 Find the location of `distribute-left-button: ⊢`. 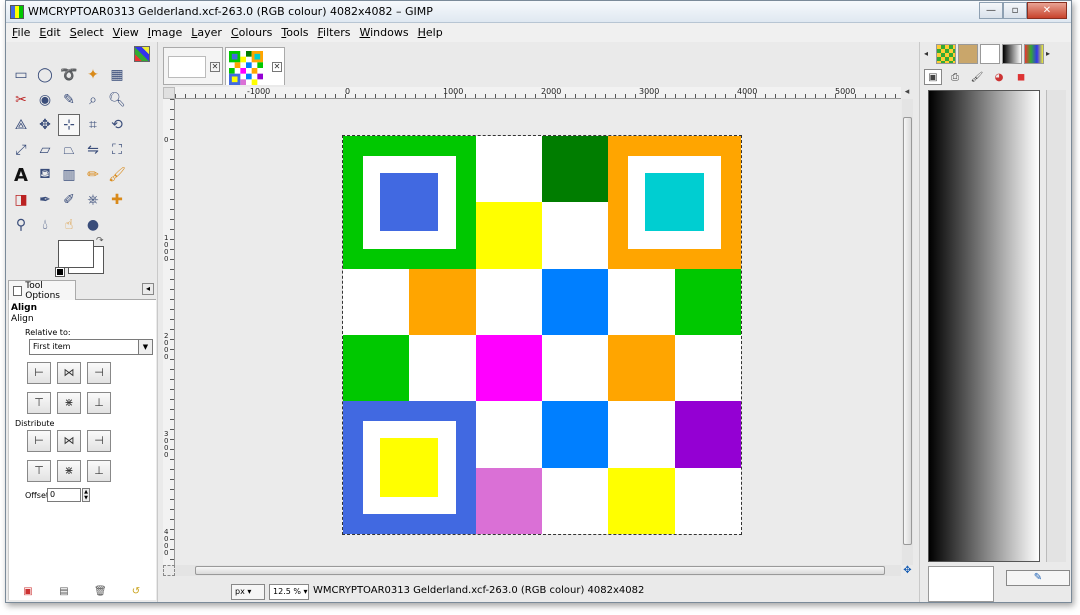

distribute-left-button: ⊢ is located at coordinates (39, 441).